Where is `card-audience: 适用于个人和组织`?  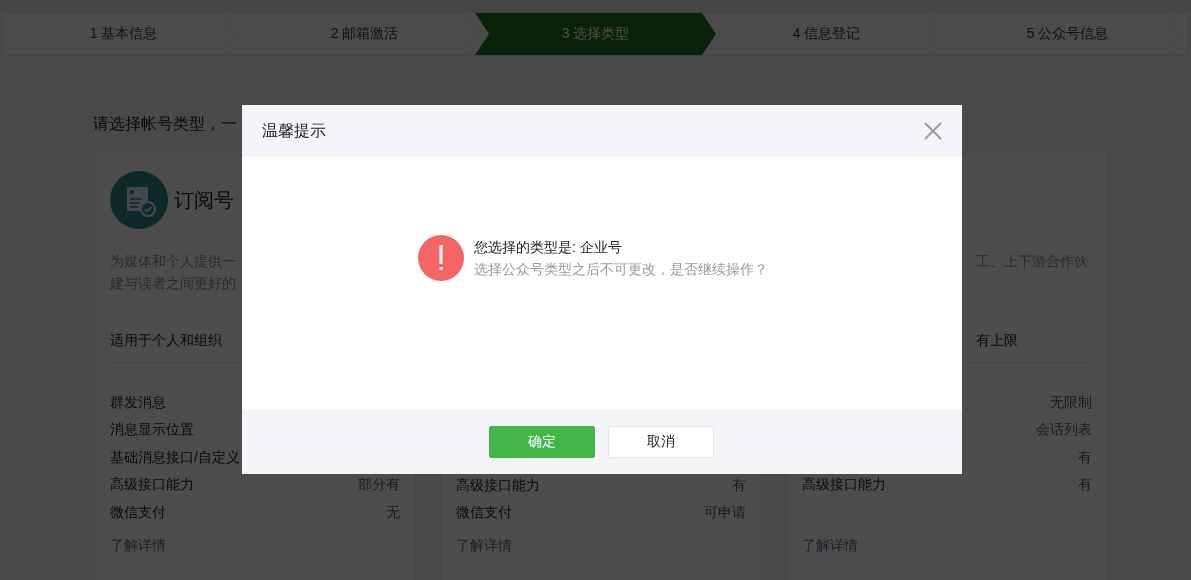 card-audience: 适用于个人和组织 is located at coordinates (166, 340).